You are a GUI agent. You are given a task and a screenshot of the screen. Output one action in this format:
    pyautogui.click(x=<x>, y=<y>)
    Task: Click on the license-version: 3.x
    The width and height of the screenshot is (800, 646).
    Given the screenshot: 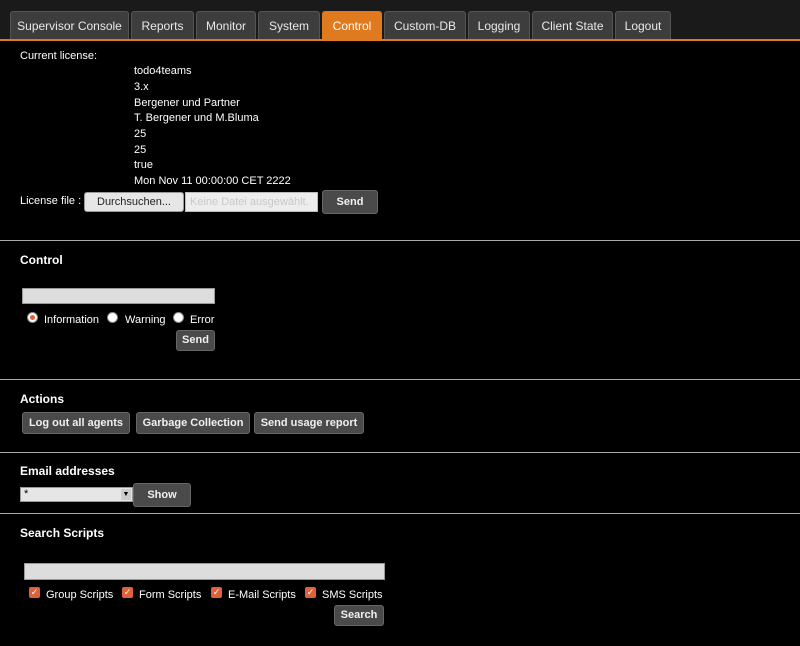 What is the action you would take?
    pyautogui.click(x=141, y=87)
    